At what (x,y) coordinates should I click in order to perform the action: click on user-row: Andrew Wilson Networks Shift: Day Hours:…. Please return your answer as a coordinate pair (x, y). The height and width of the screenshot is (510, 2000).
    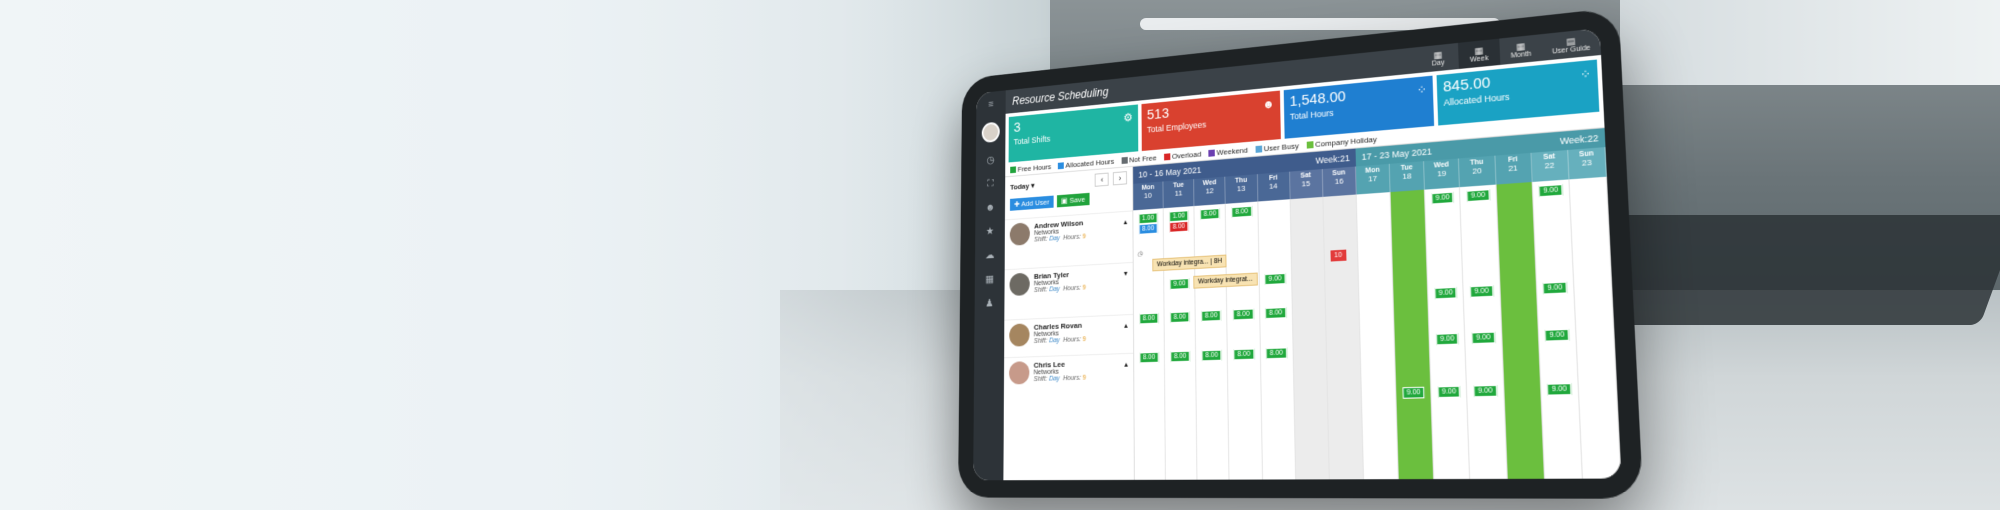
    Looking at the image, I should click on (1069, 239).